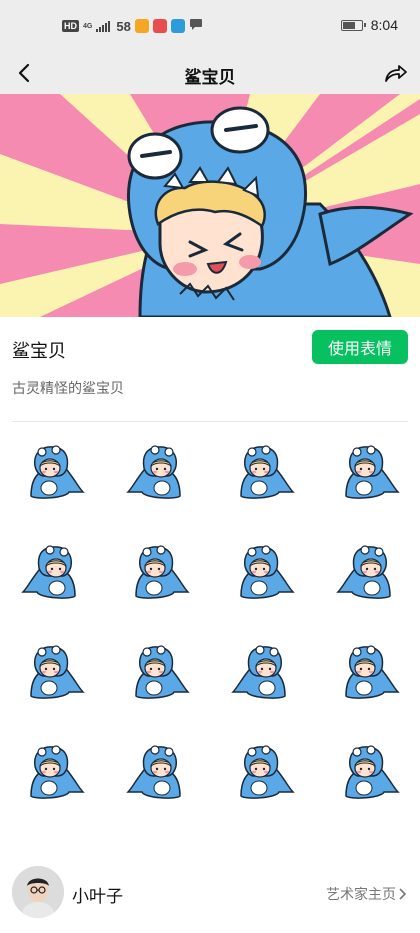  I want to click on video-app-icon, so click(141, 26).